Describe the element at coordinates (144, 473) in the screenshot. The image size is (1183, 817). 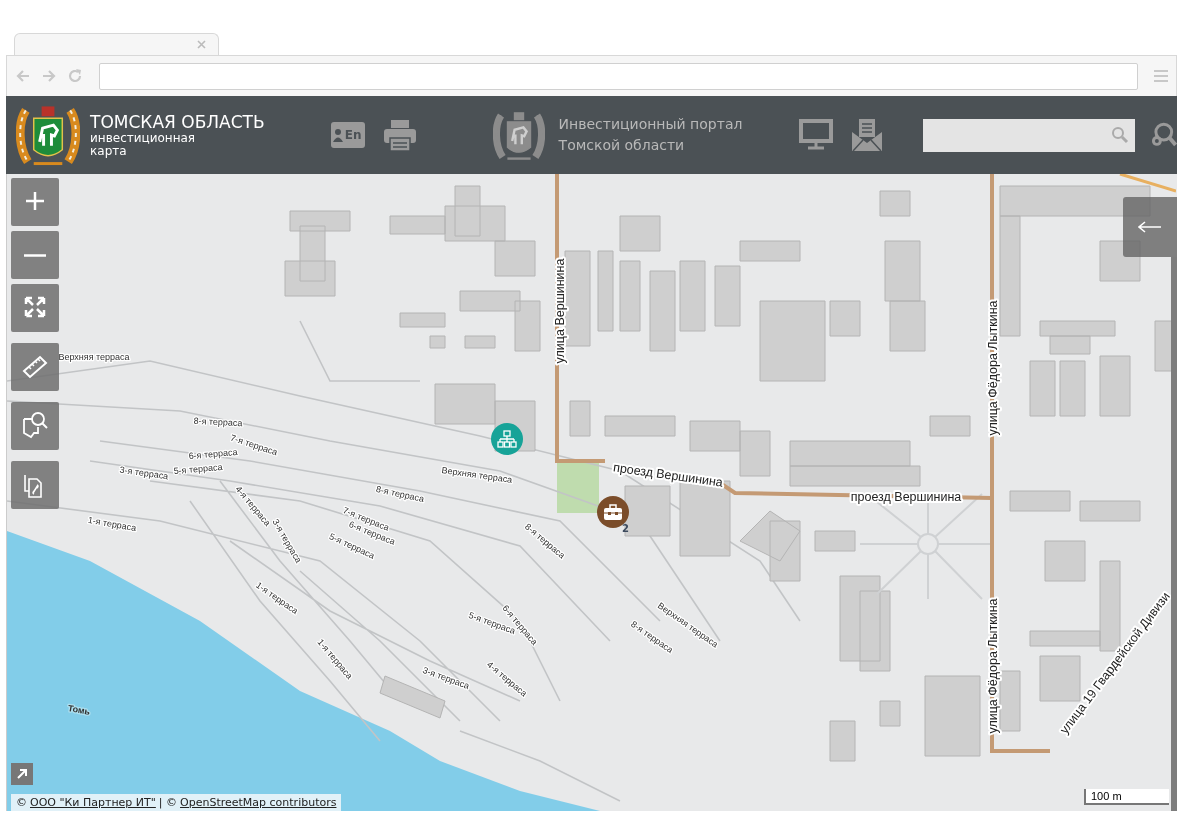
I see `terrace-label: 3-я терраса` at that location.